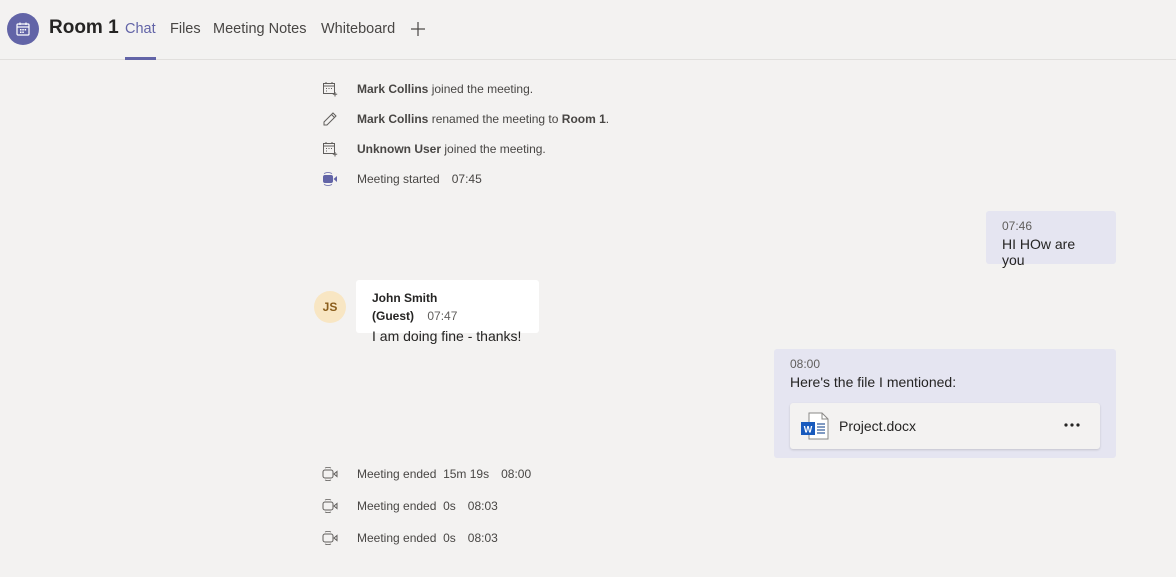 The width and height of the screenshot is (1176, 577). I want to click on message-text: Here's the file I mentioned:, so click(873, 382).